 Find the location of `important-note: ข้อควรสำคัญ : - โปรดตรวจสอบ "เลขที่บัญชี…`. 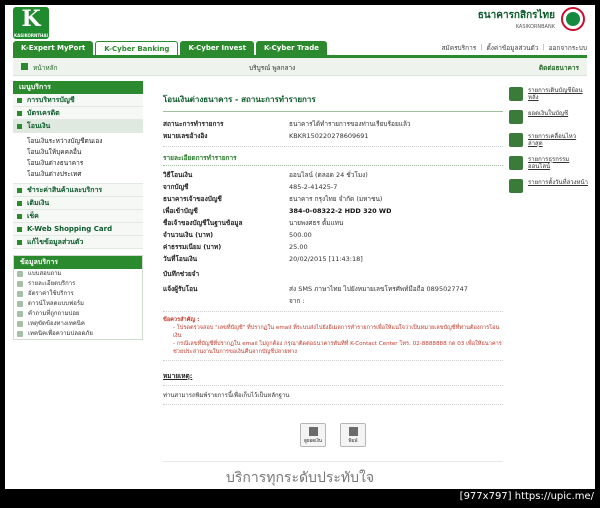

important-note: ข้อควรสำคัญ : - โปรดตรวจสอบ "เลขที่บัญชี… is located at coordinates (333, 336).